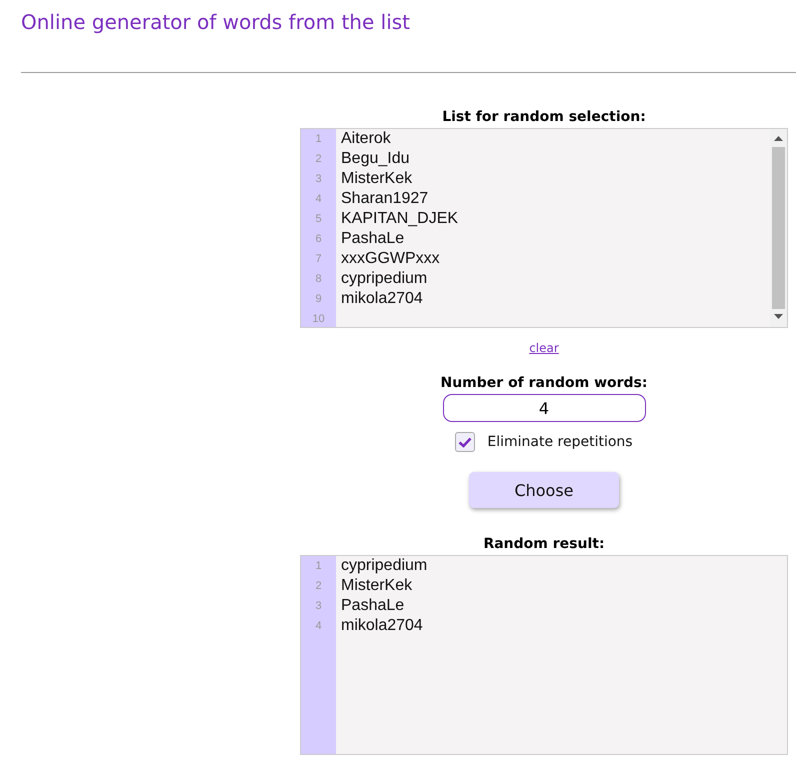  I want to click on count-label: Number of random words:, so click(544, 383).